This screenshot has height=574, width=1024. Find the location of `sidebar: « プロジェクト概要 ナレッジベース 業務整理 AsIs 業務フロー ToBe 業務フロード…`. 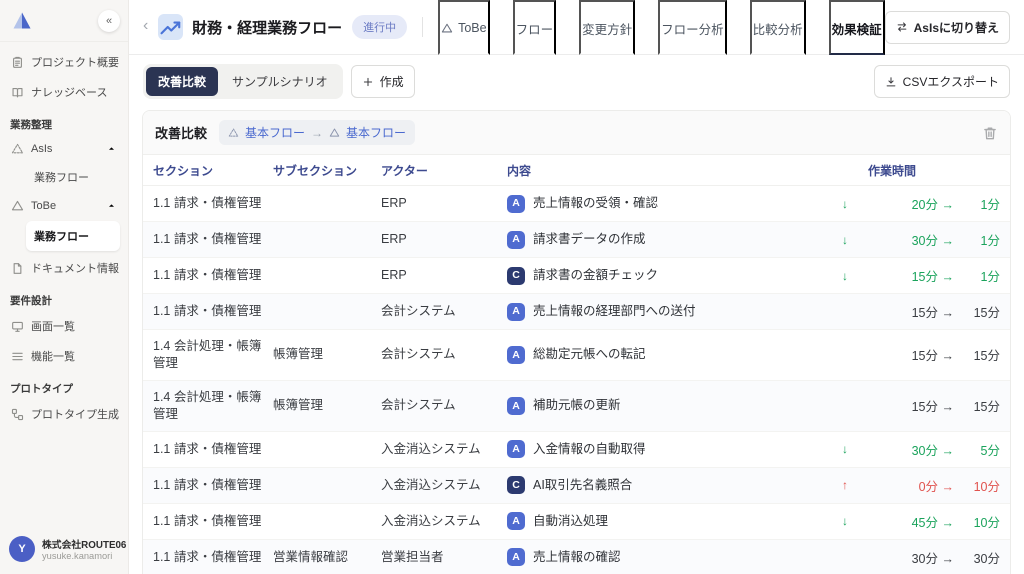

sidebar: « プロジェクト概要 ナレッジベース 業務整理 AsIs 業務フロー ToBe 業務フロード… is located at coordinates (64, 287).